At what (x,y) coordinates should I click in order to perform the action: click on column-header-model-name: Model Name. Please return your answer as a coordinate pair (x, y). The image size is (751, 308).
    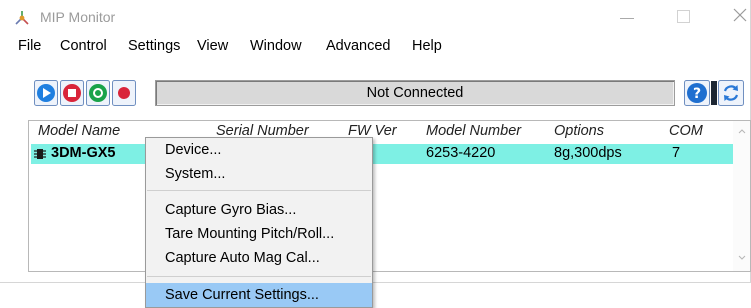
    Looking at the image, I should click on (79, 131).